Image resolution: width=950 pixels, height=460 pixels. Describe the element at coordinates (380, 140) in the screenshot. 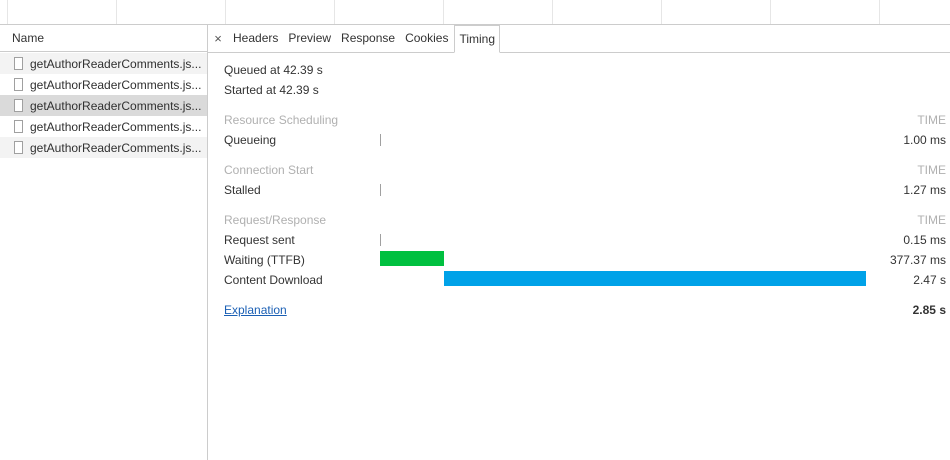

I see `queueing-tick` at that location.